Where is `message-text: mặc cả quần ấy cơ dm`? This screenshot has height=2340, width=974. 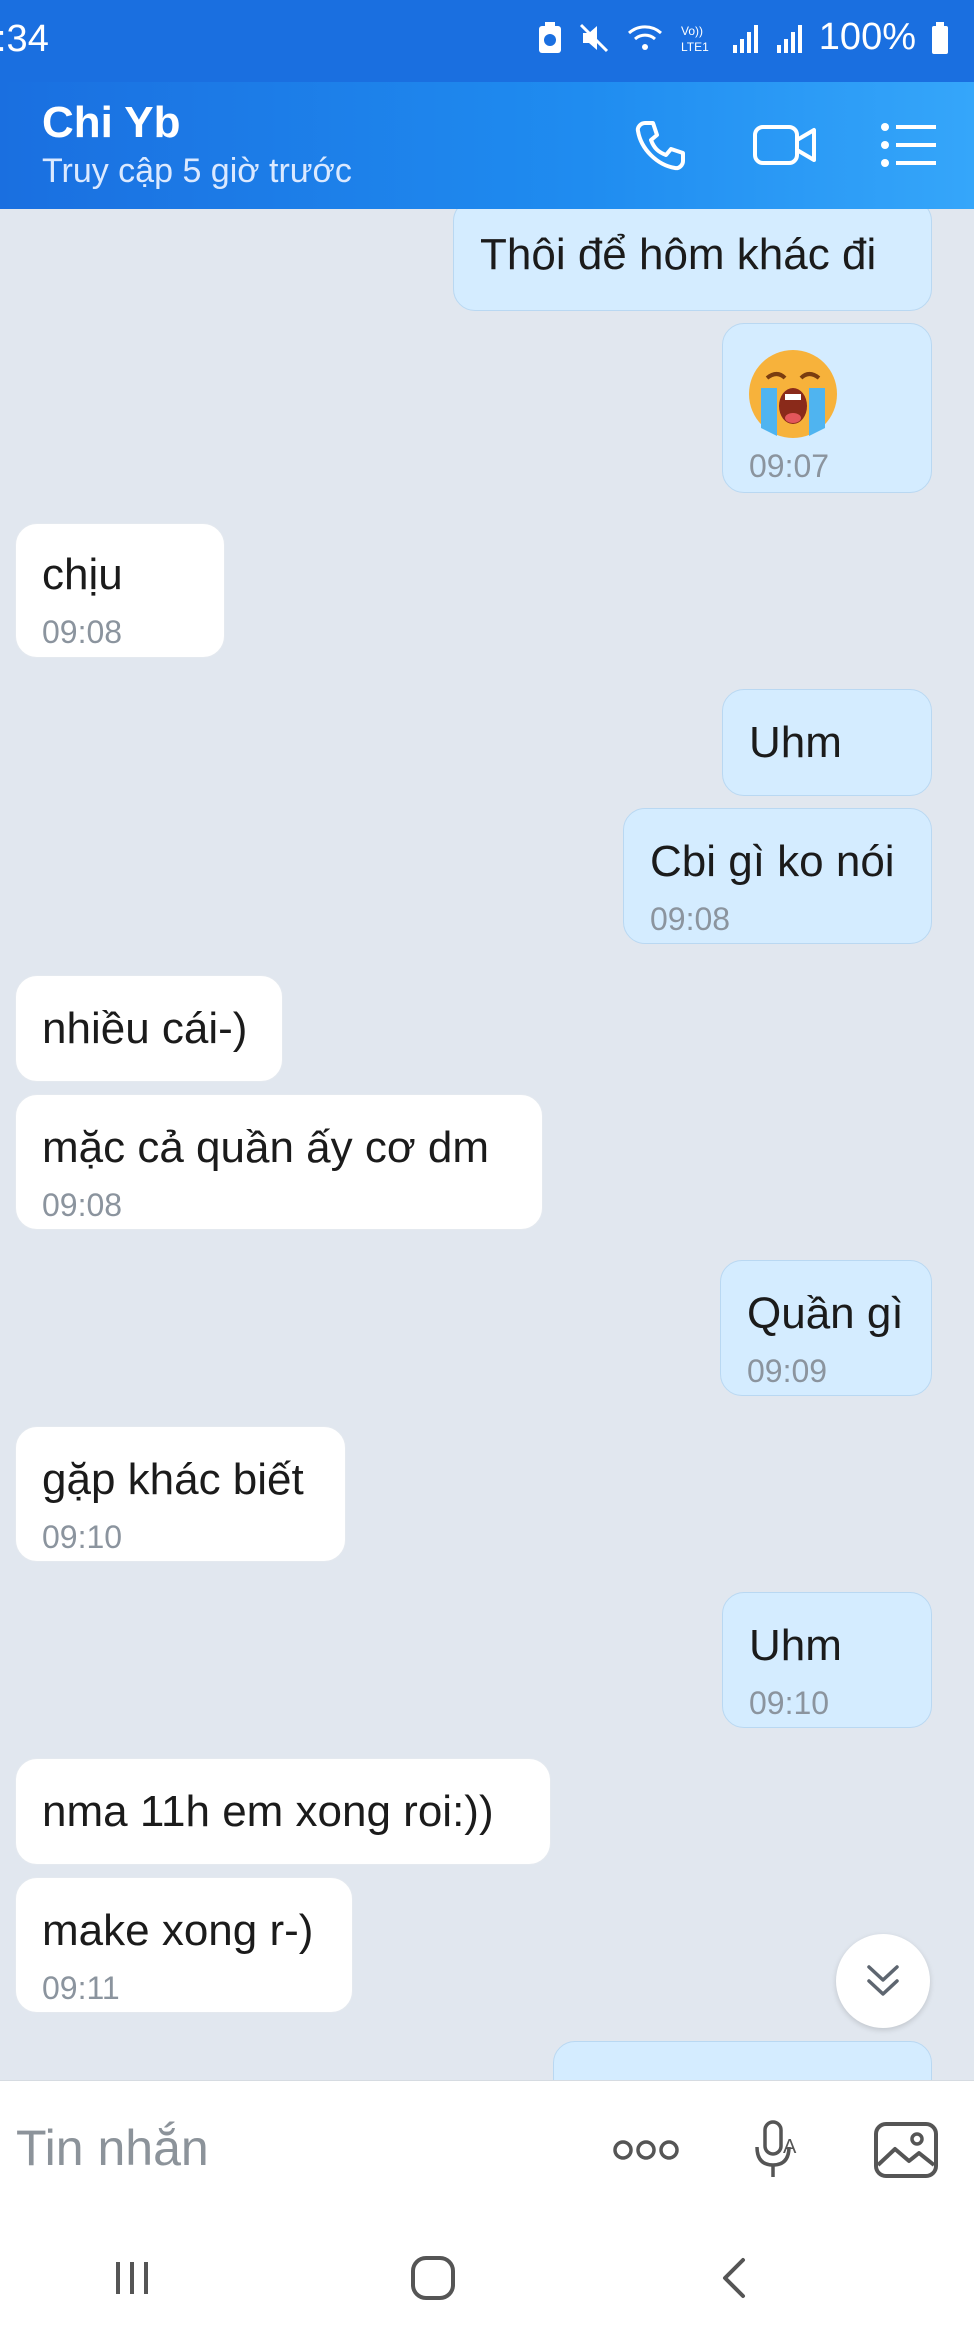 message-text: mặc cả quần ấy cơ dm is located at coordinates (266, 1147).